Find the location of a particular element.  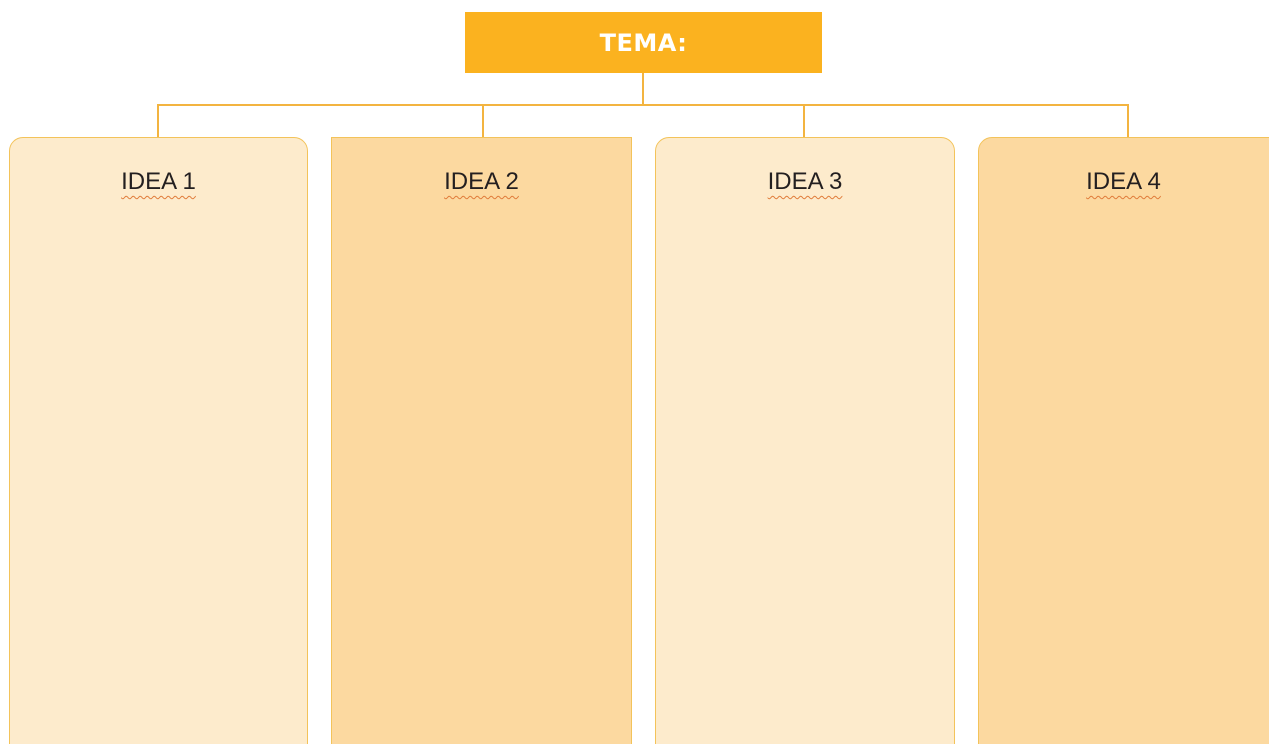

idea-label-3-text: IDEA 3 is located at coordinates (805, 181).